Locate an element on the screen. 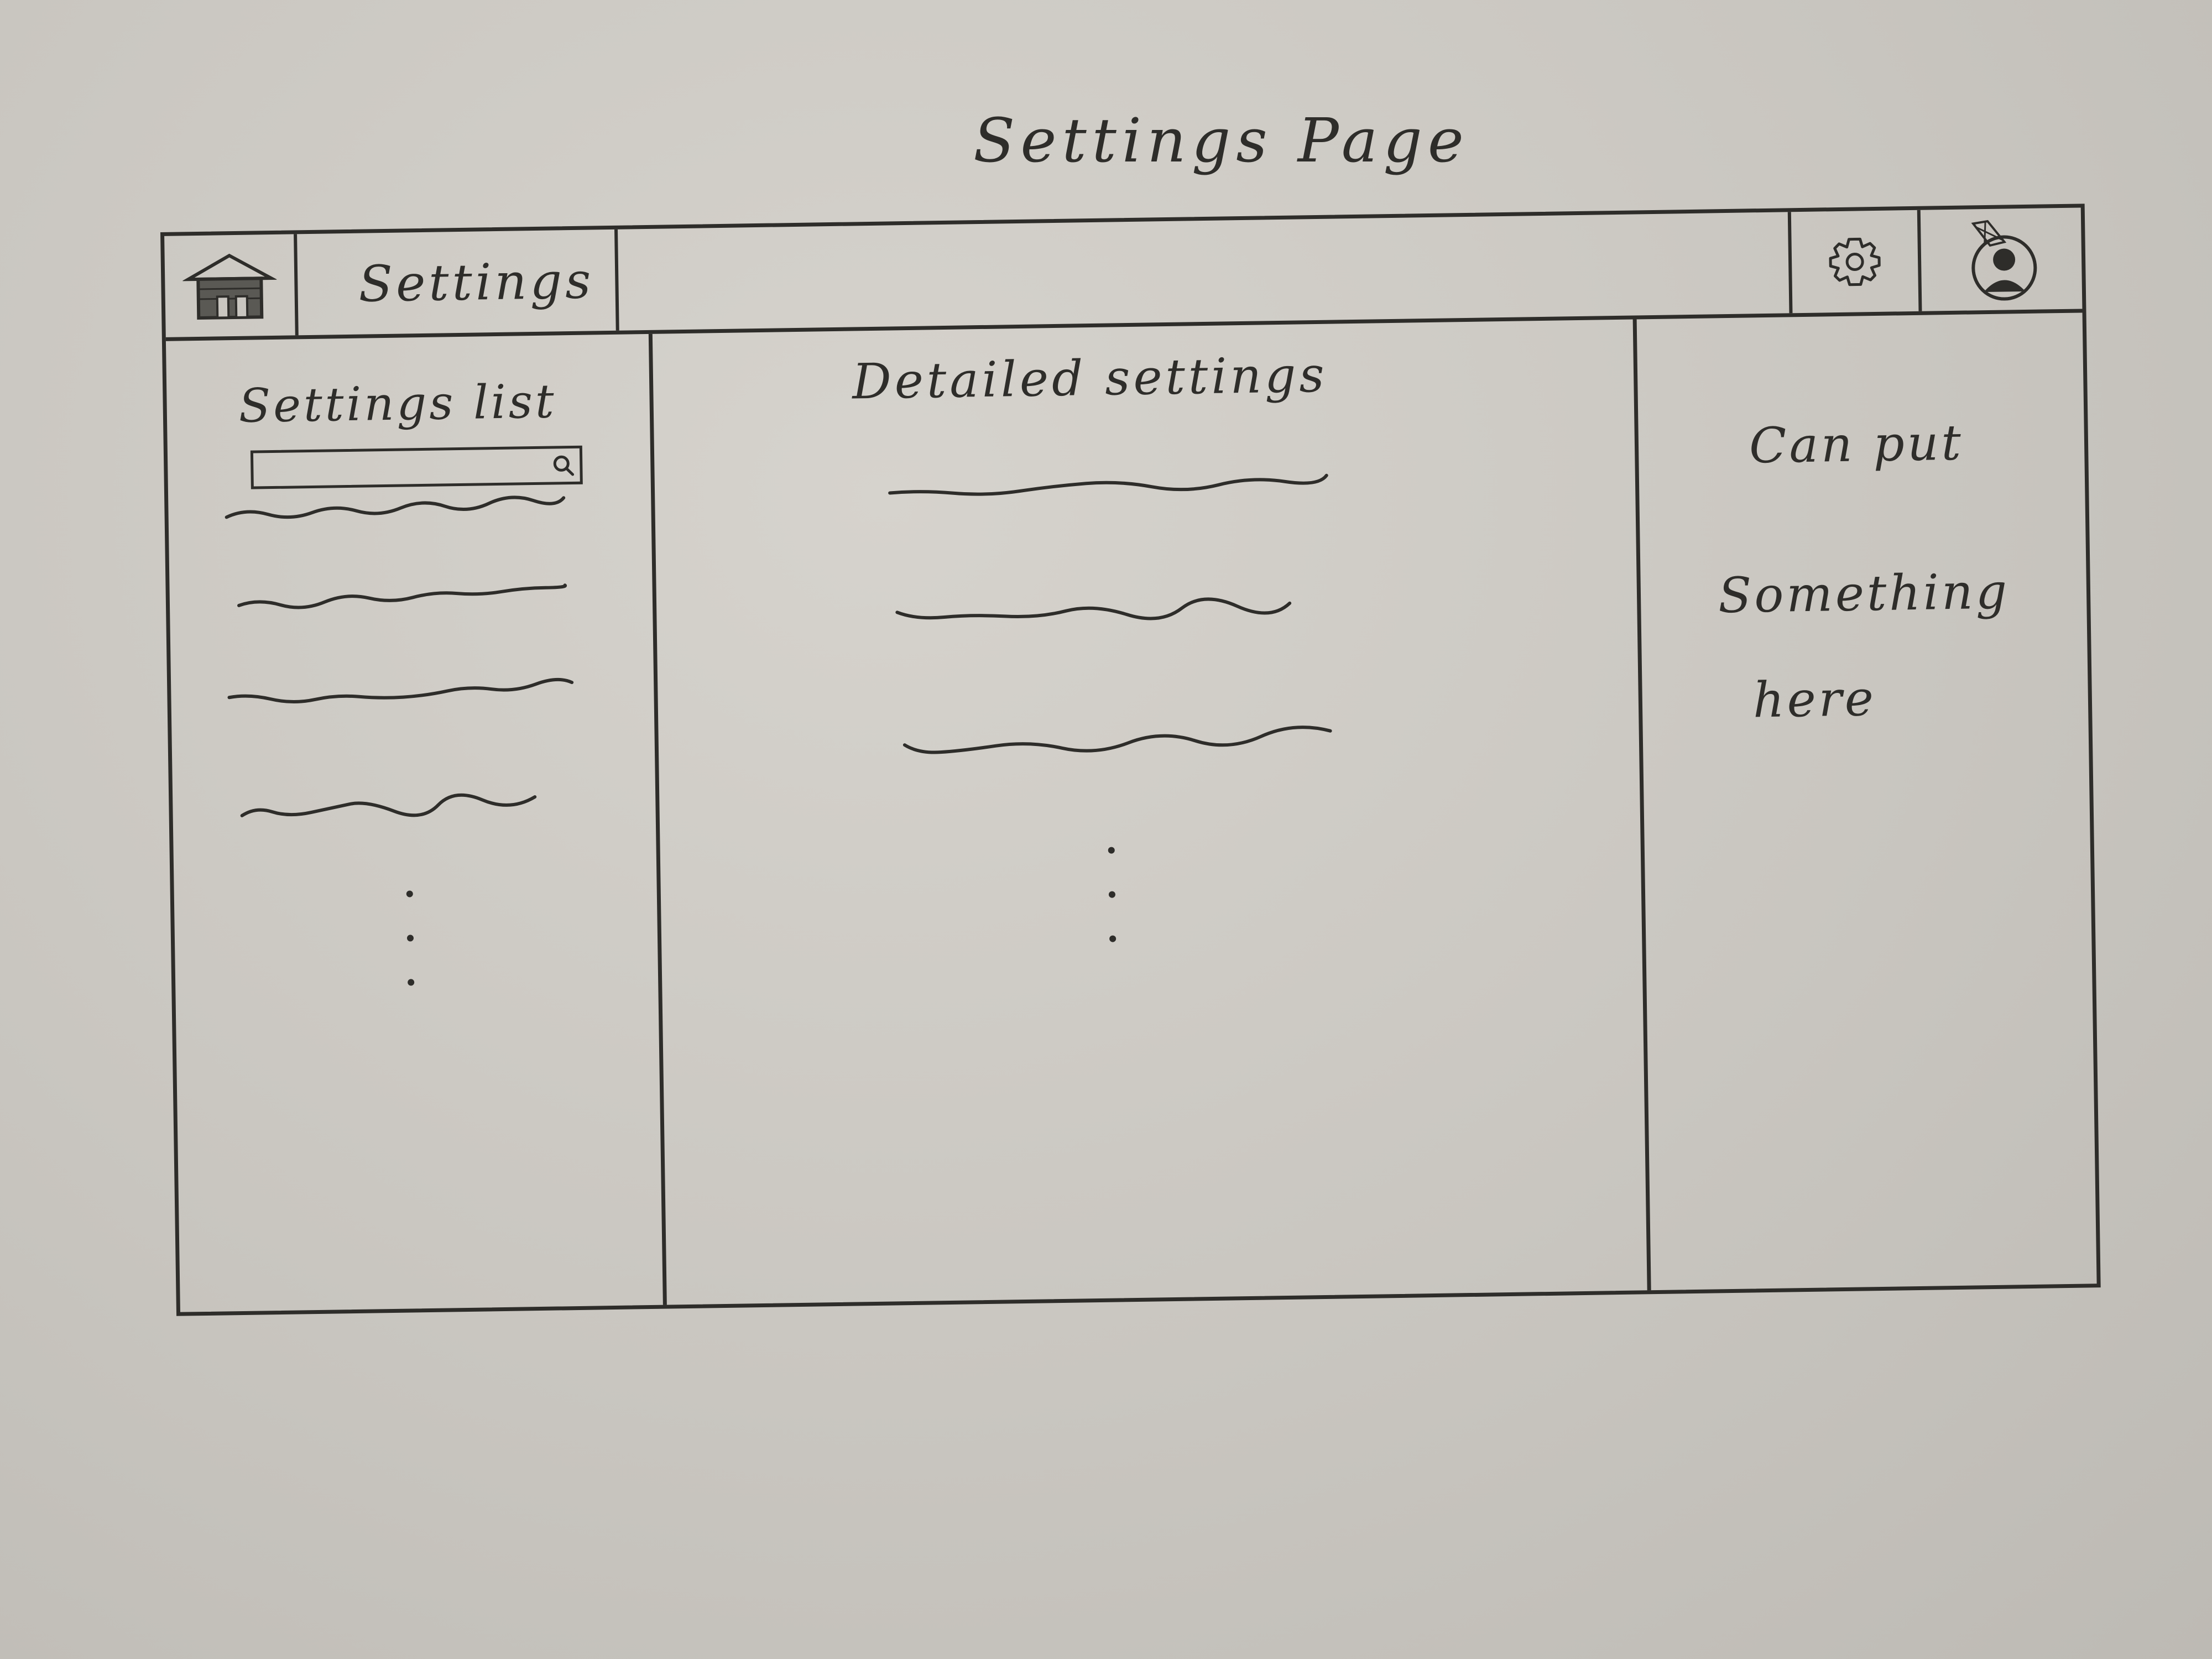 The width and height of the screenshot is (2212, 1659). home-button is located at coordinates (232, 286).